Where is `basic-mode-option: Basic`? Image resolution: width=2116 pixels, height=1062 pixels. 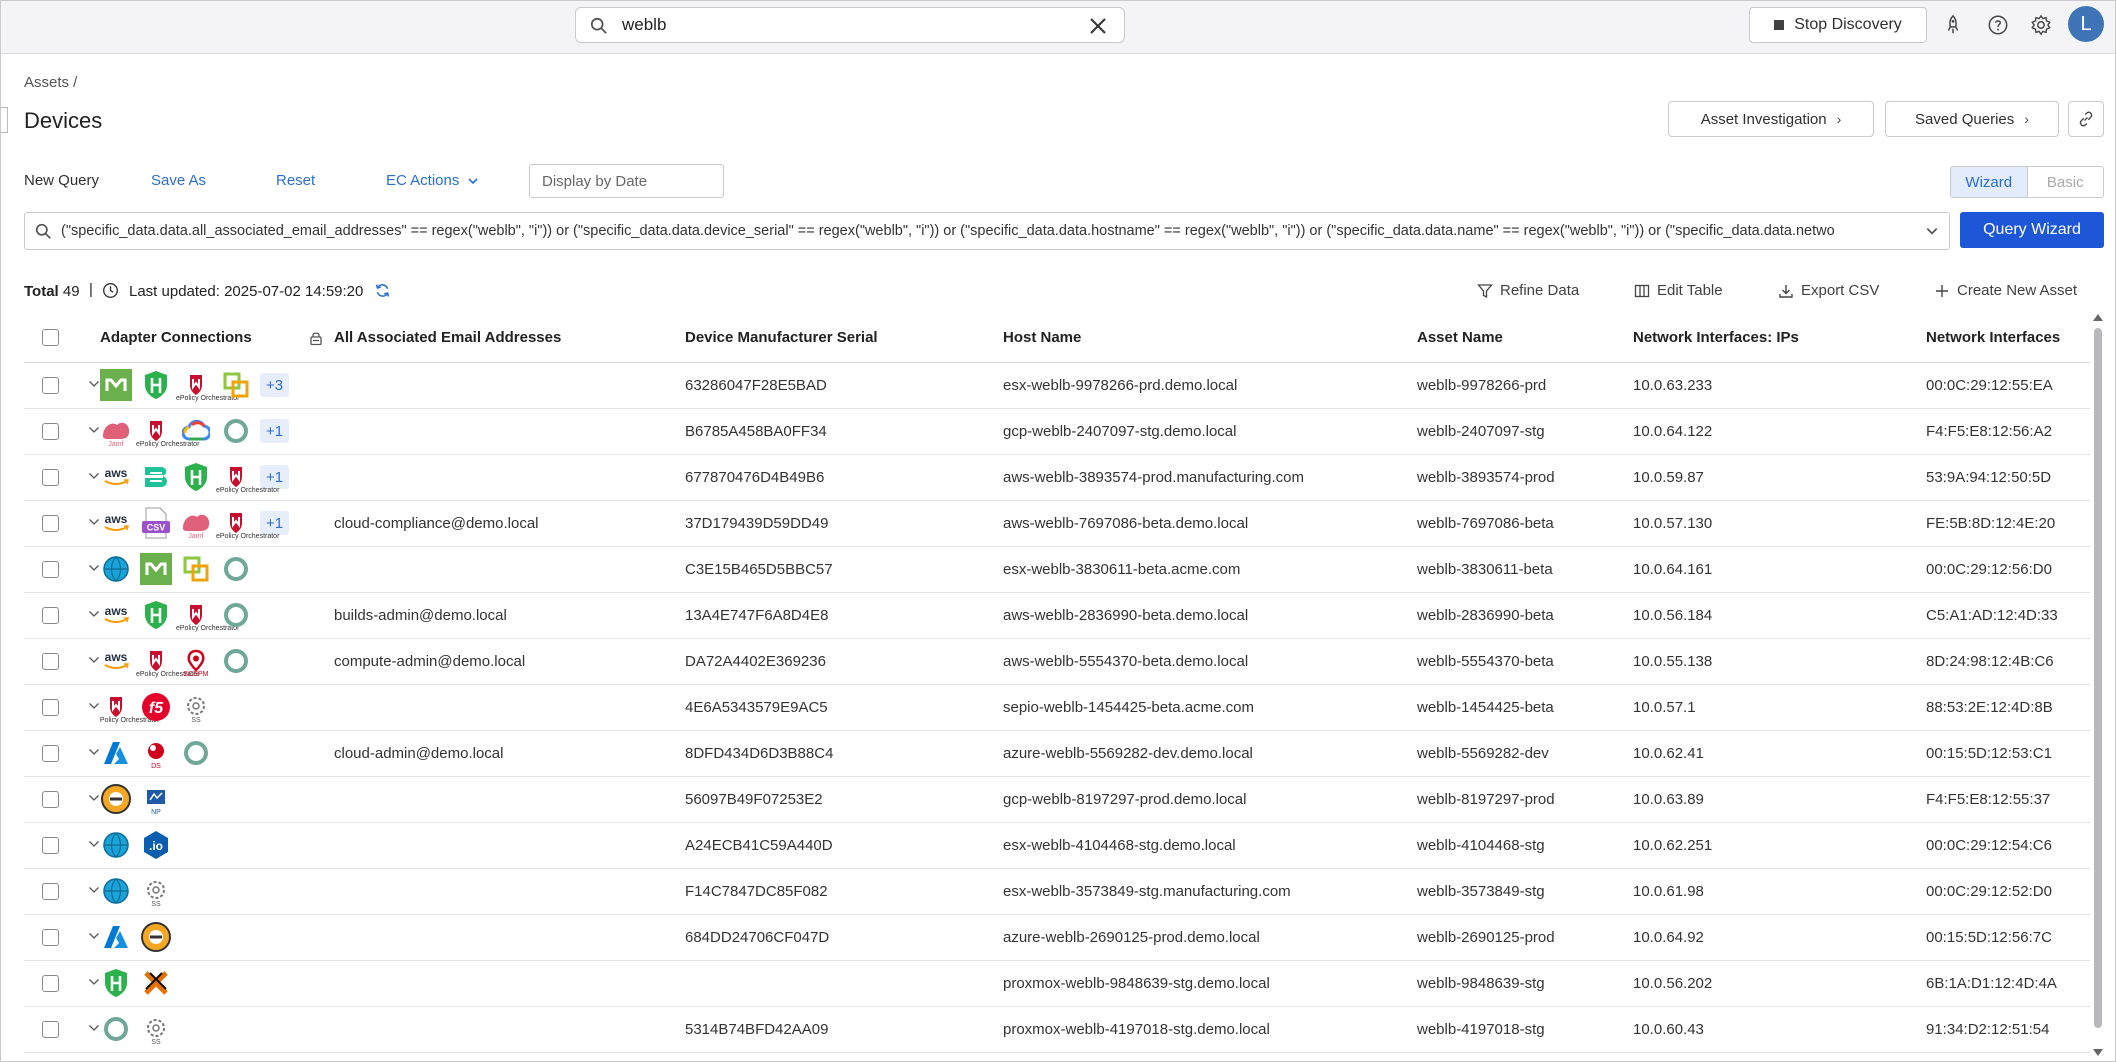 basic-mode-option: Basic is located at coordinates (2066, 182).